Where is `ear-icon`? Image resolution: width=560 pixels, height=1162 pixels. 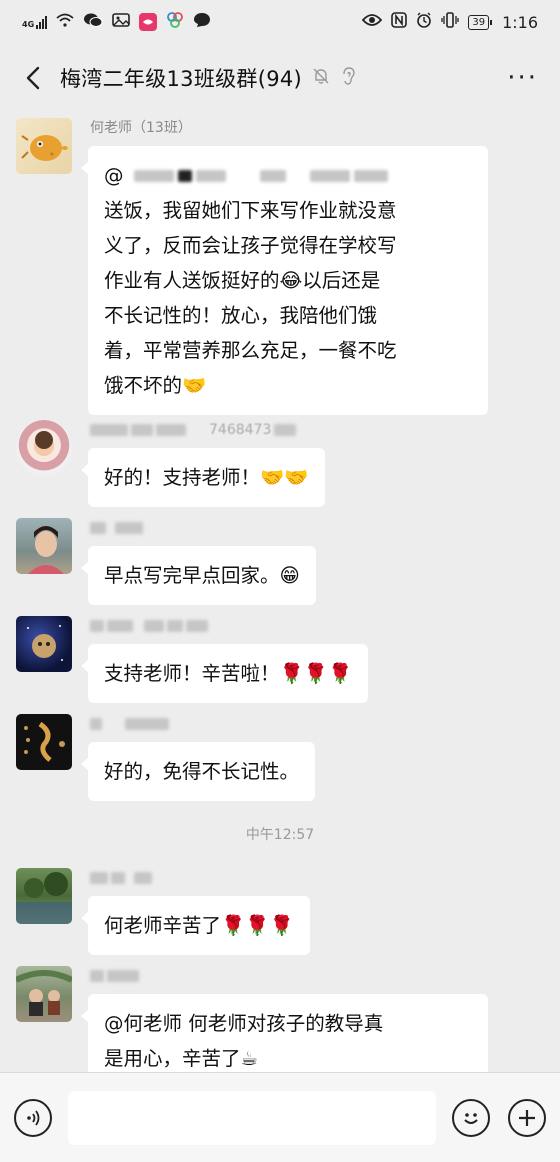
ear-icon is located at coordinates (348, 78).